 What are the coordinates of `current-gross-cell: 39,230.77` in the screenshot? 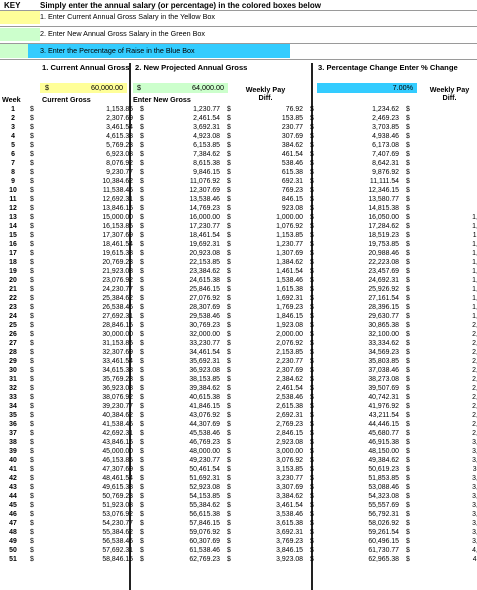 It's located at (117, 406).